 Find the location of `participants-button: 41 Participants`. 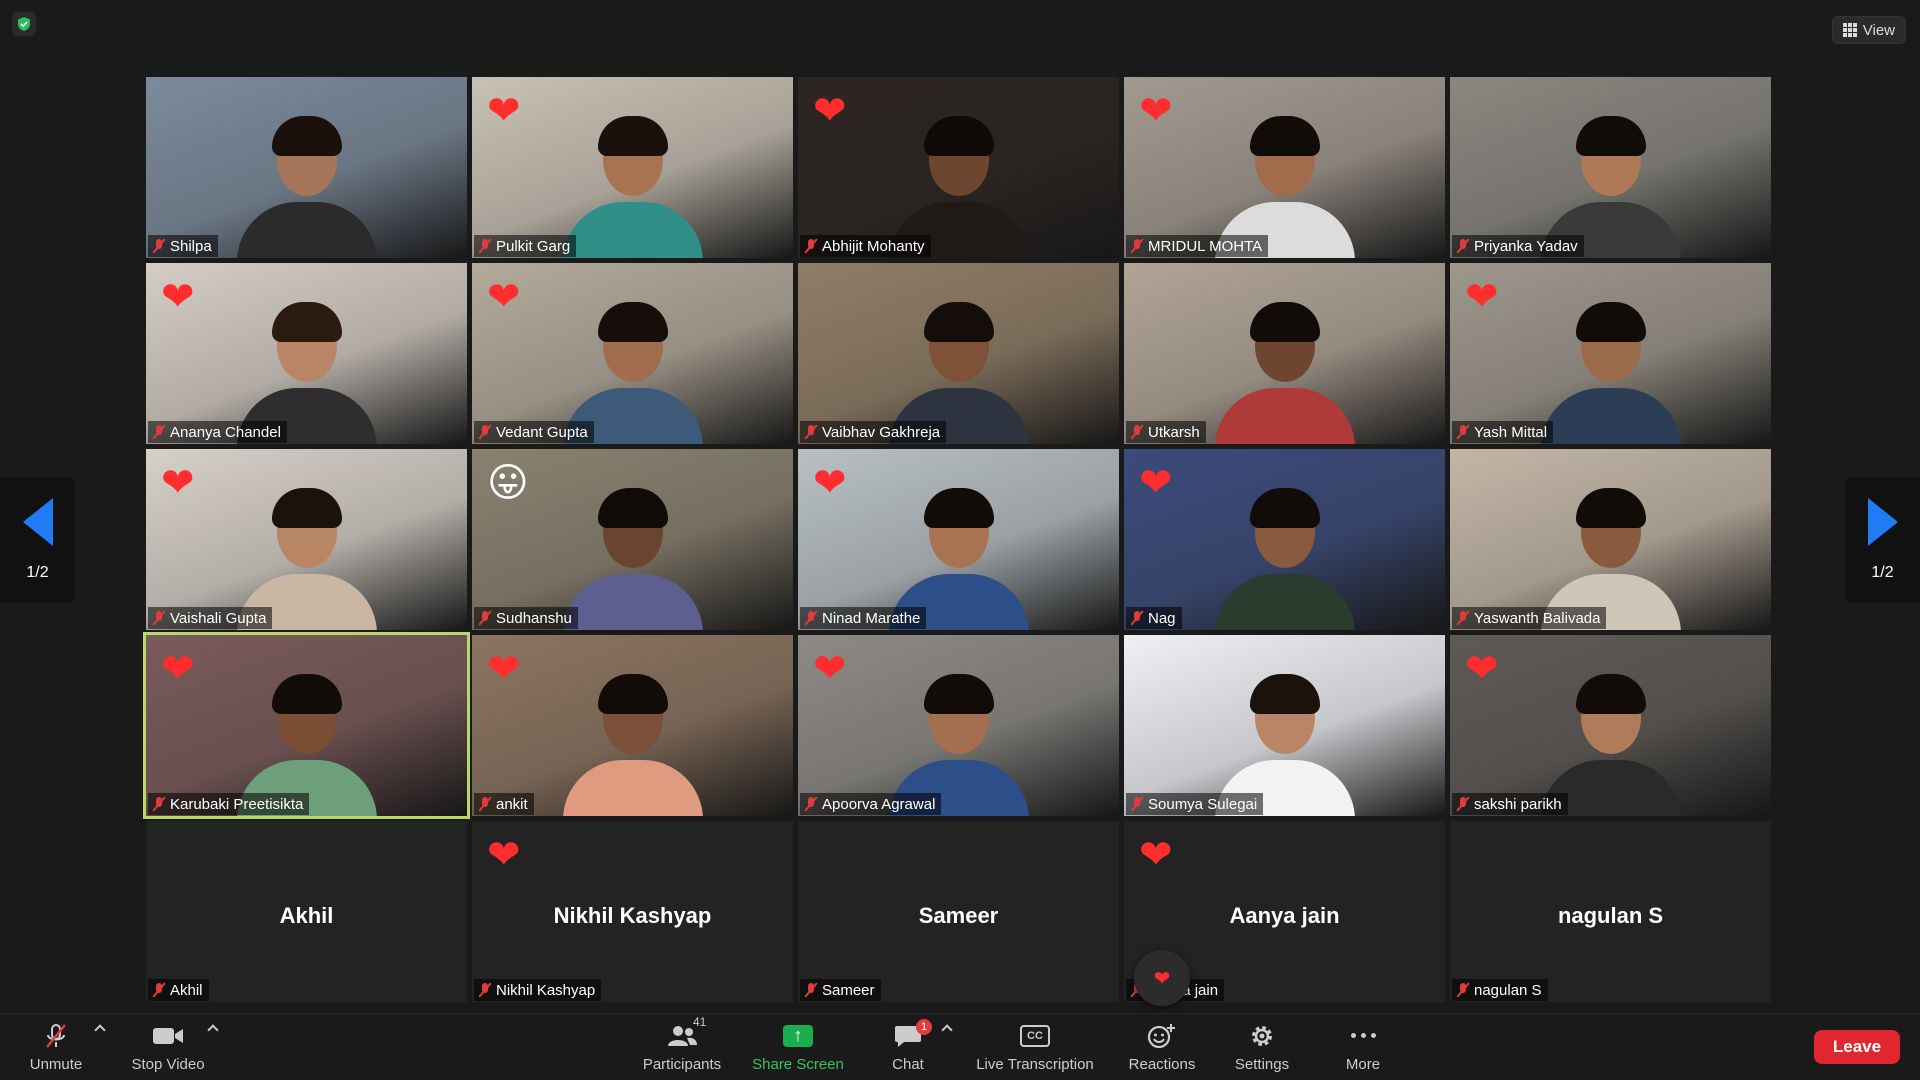

participants-button: 41 Participants is located at coordinates (682, 1047).